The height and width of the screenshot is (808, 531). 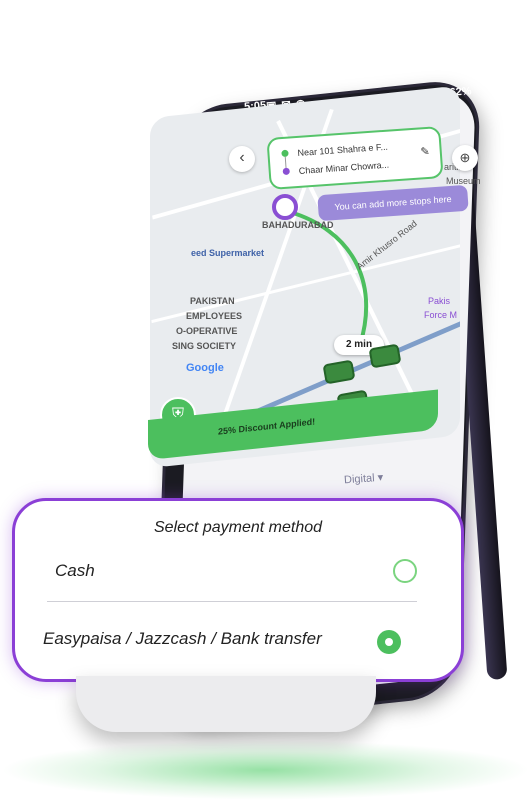 What do you see at coordinates (441, 315) in the screenshot?
I see `map-label-force: Force M` at bounding box center [441, 315].